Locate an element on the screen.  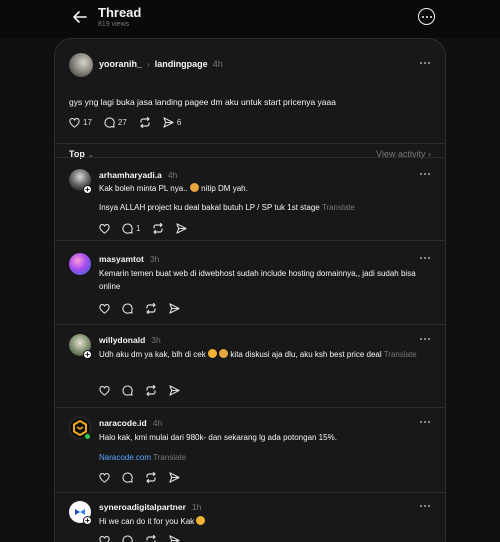
share-button: 6 is located at coordinates (172, 122).